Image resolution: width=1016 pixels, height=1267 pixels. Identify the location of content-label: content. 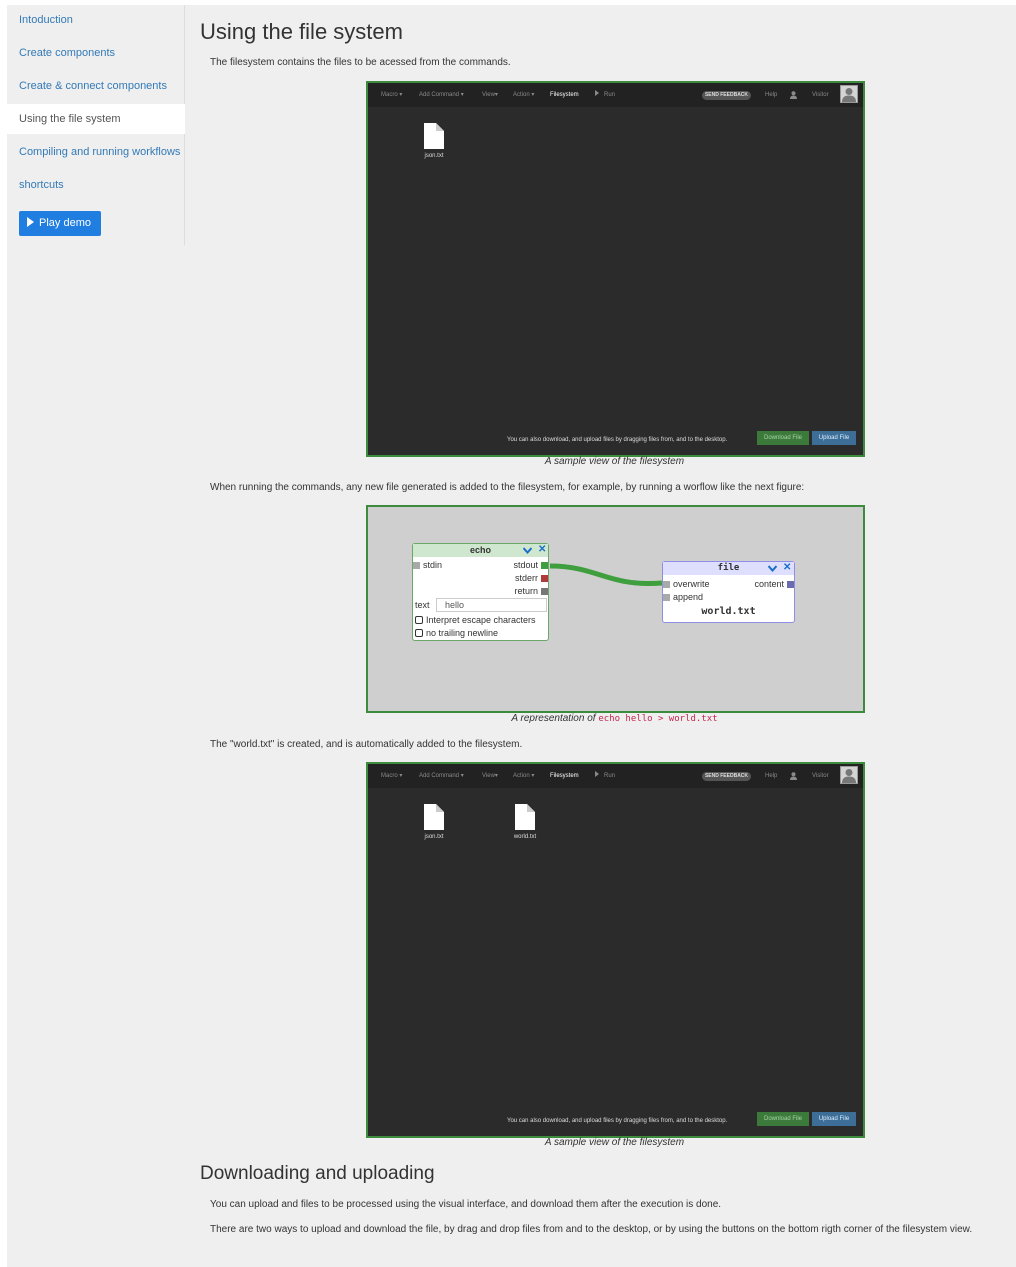
(769, 584).